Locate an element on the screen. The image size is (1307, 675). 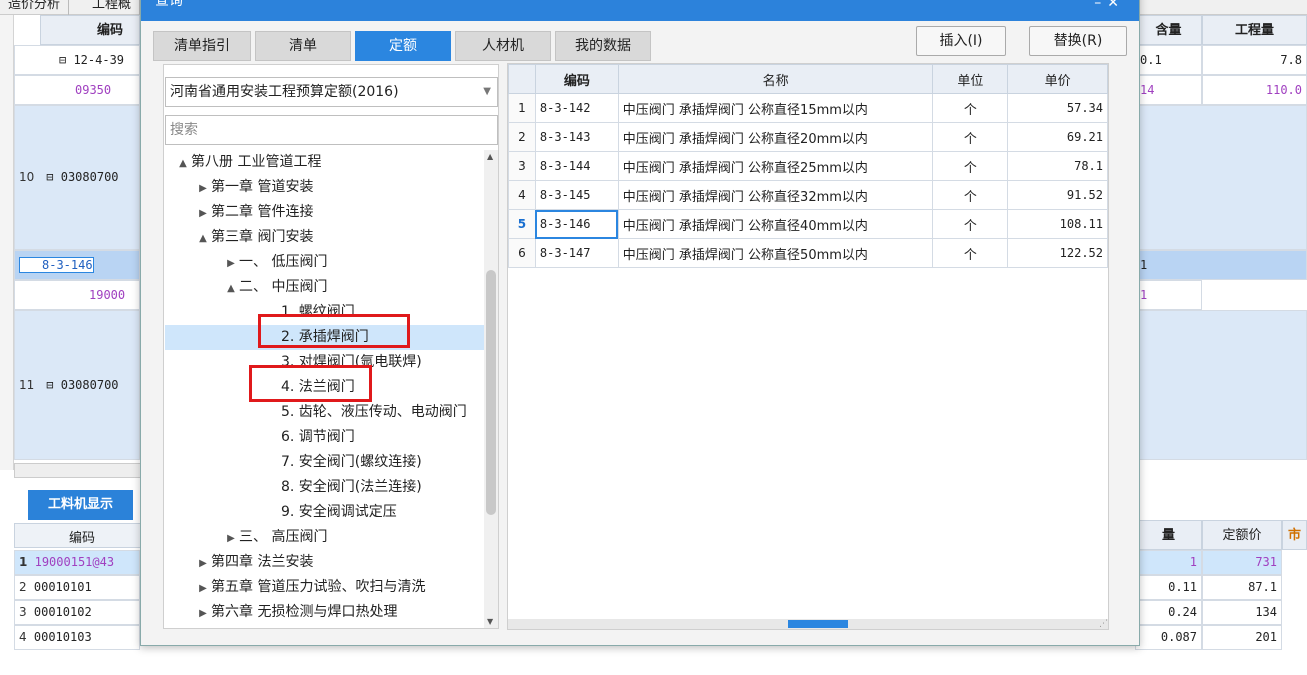
table-row: 4 8-3-145 中压阀门 承插焊阀门 公称直径32mm以内个 91.52 is located at coordinates (808, 195).